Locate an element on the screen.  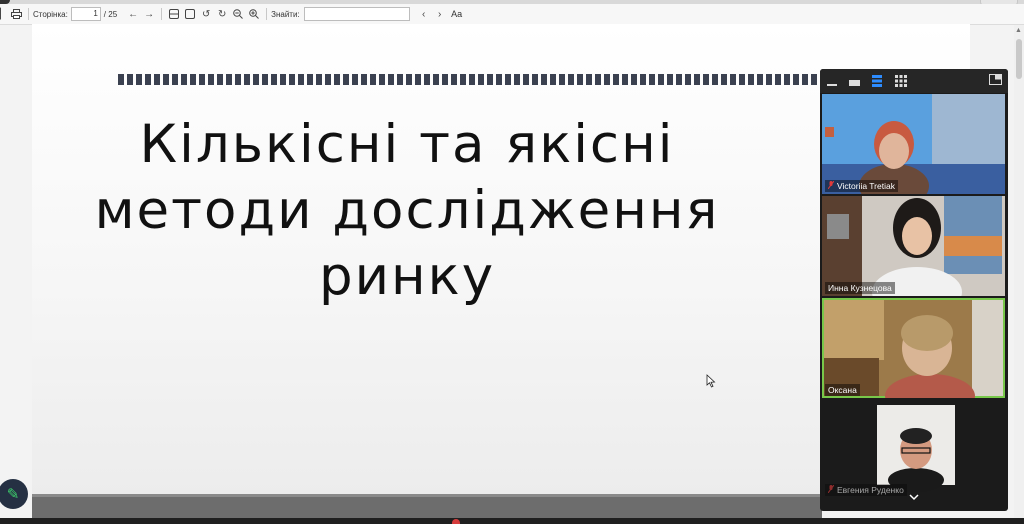
participant-video-tile: Инна Кузнецова is located at coordinates (913, 246).